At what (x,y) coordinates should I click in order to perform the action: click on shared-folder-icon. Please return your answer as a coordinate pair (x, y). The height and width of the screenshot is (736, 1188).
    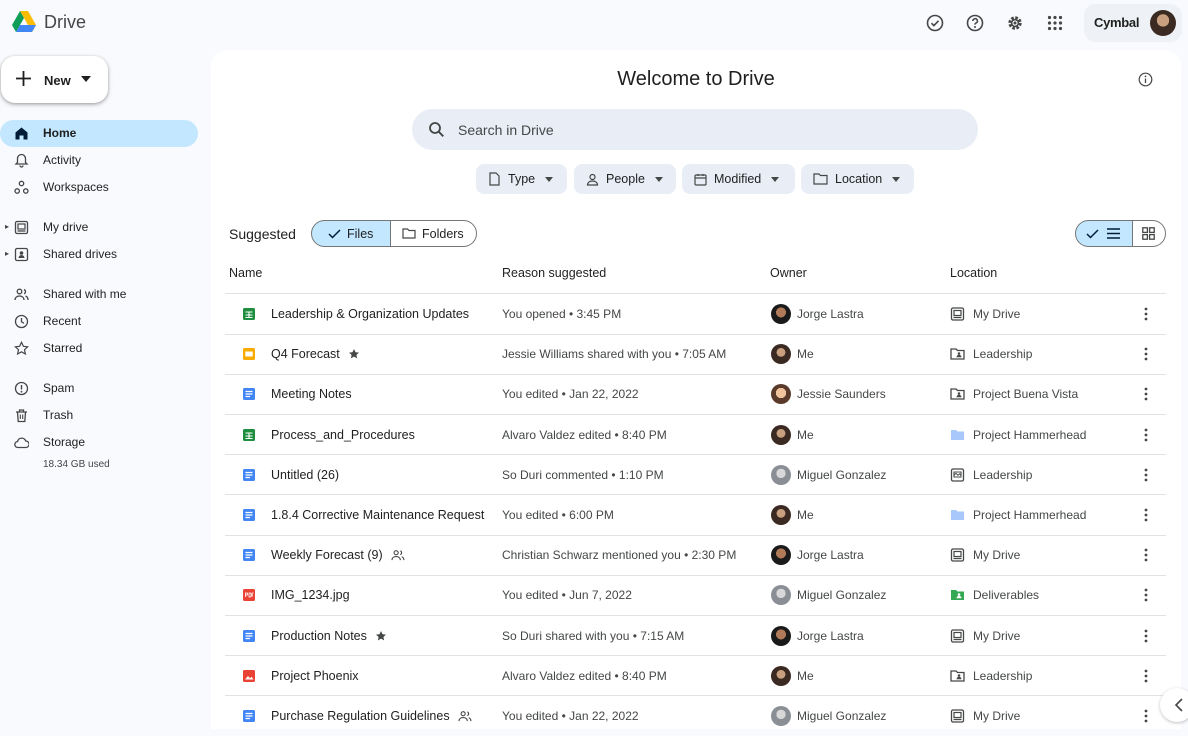
    Looking at the image, I should click on (957, 676).